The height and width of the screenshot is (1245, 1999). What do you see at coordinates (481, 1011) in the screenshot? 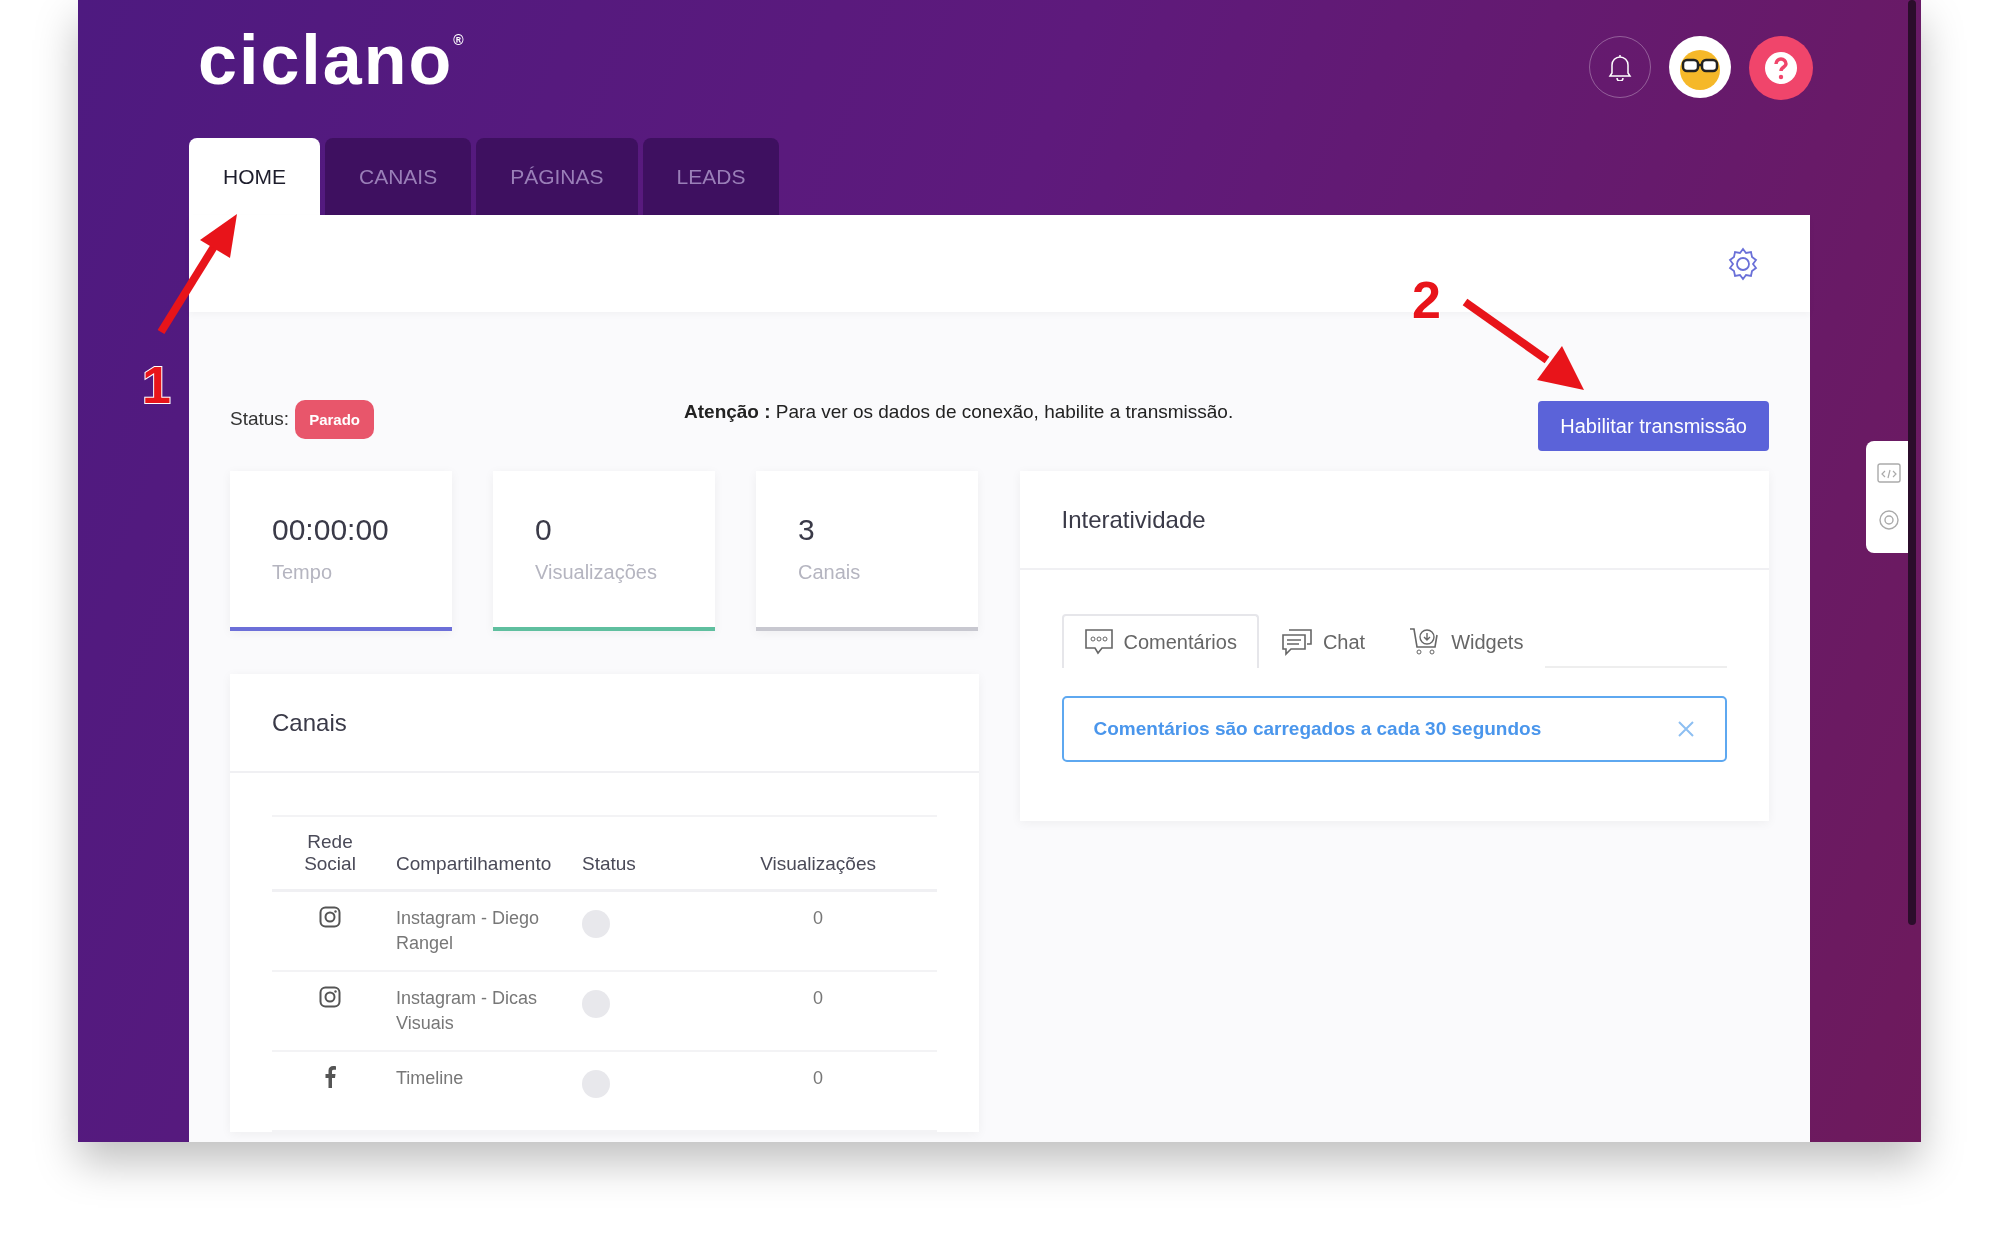
I see `table-cell: Instagram - Dicas Visuais` at bounding box center [481, 1011].